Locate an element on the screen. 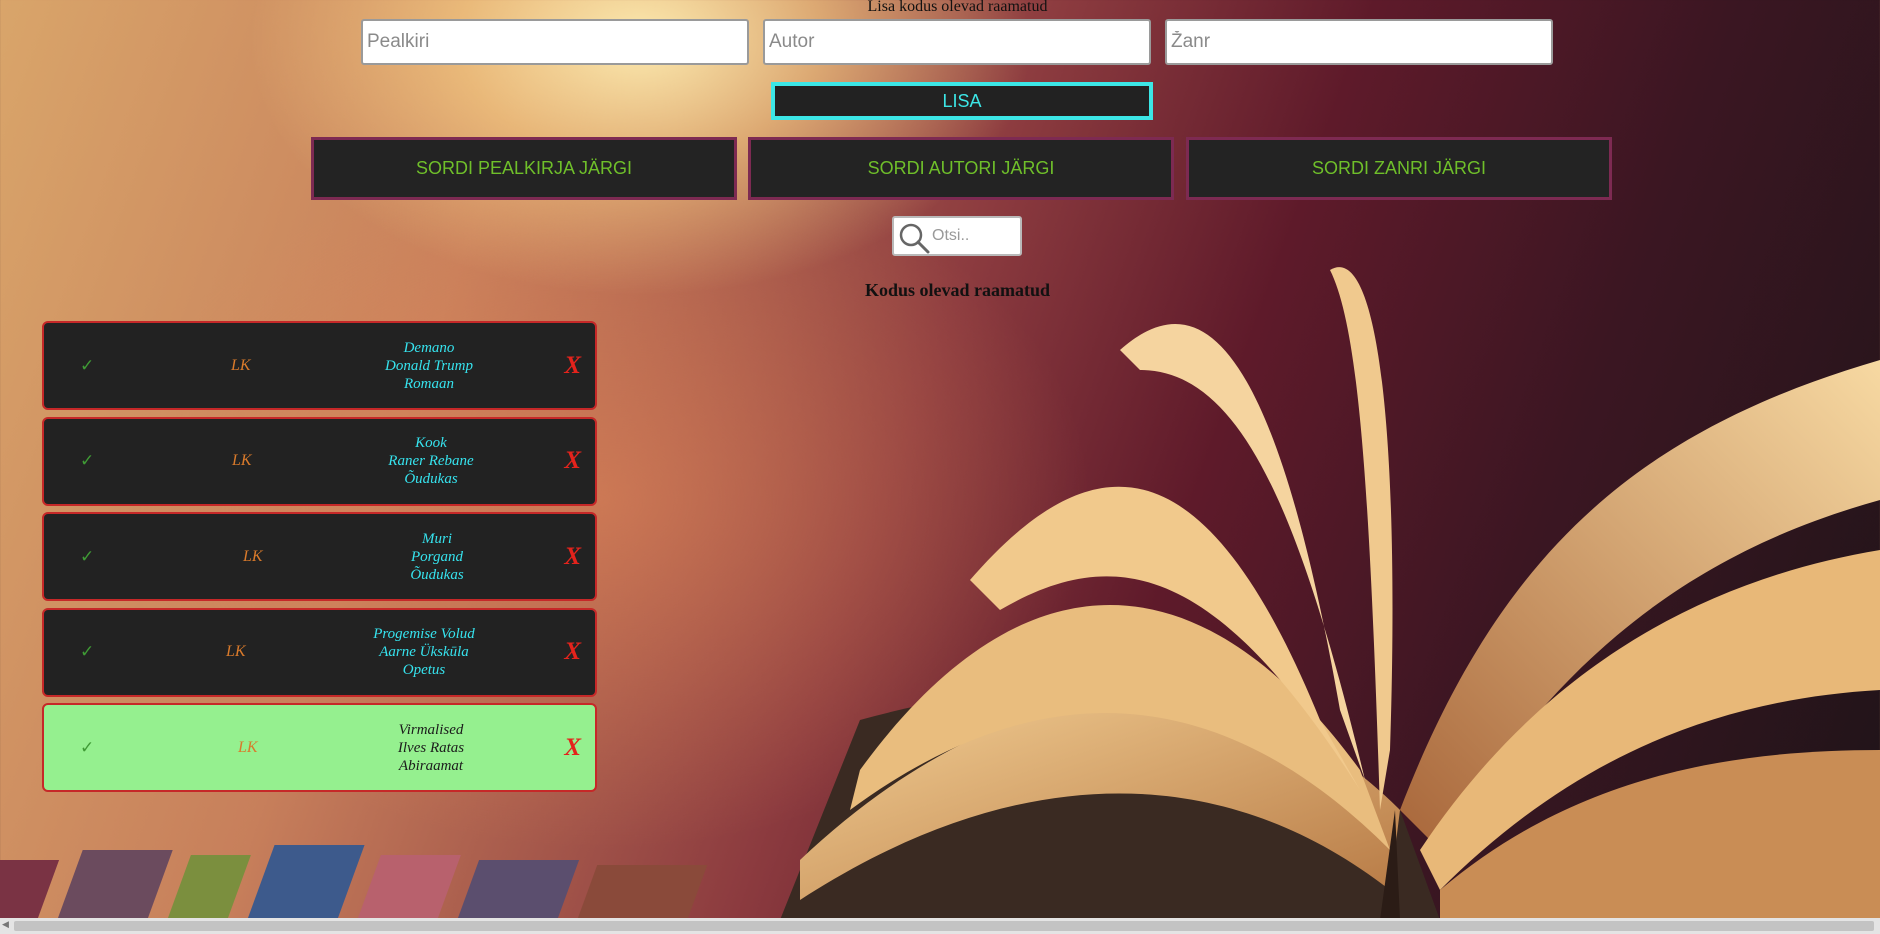  book-row: ✓ LK Demano Donald Trump Romaan X is located at coordinates (319, 365).